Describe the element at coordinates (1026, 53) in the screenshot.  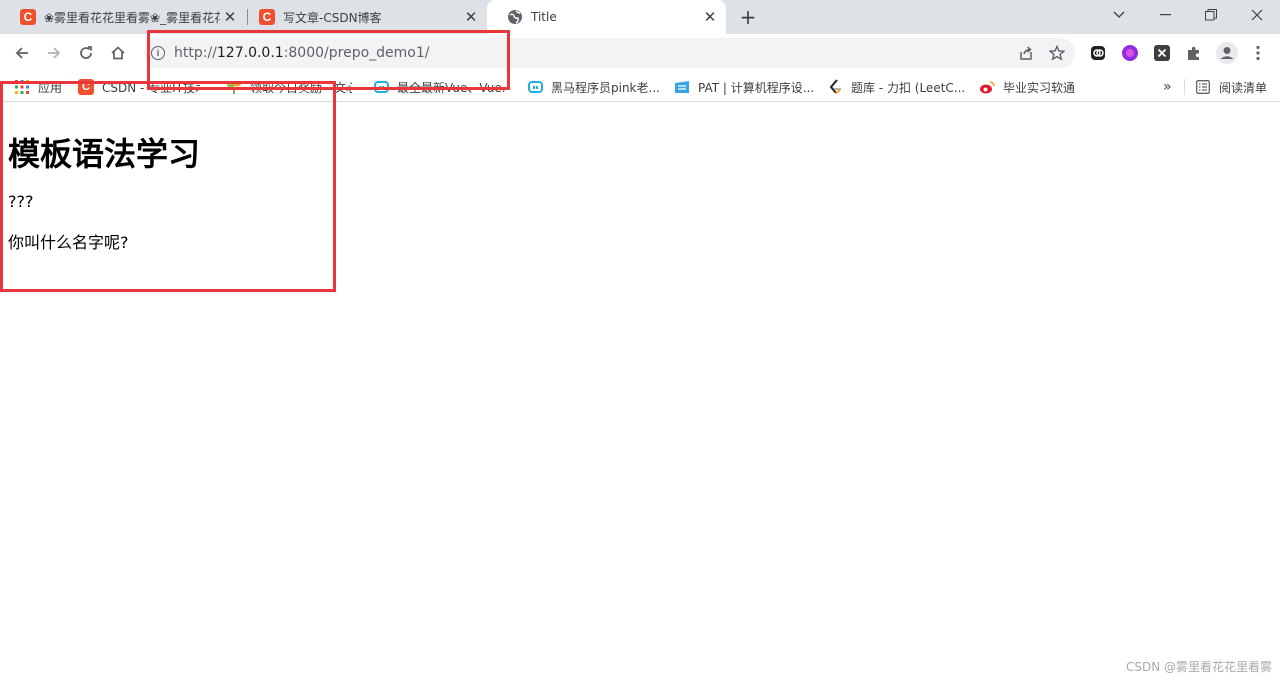
I see `share-icon` at that location.